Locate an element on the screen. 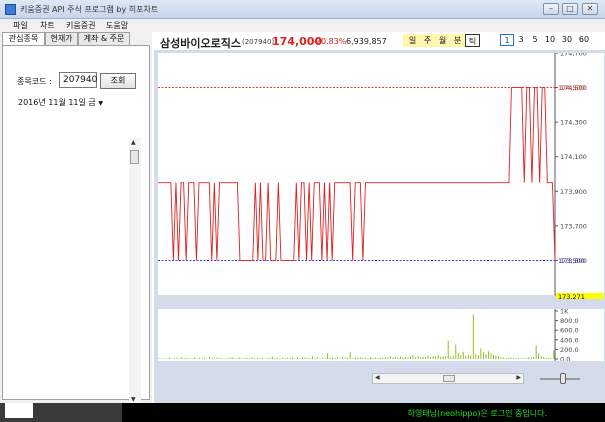  price-tick-label: 174,100 is located at coordinates (573, 157).